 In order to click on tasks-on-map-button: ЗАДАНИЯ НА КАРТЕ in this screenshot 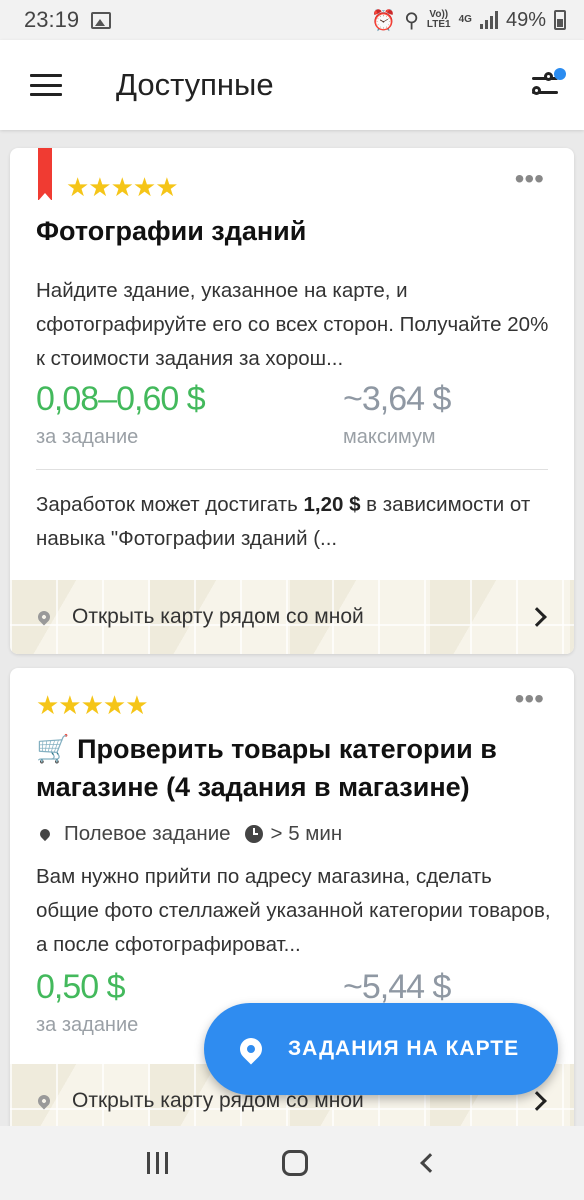, I will do `click(381, 1049)`.